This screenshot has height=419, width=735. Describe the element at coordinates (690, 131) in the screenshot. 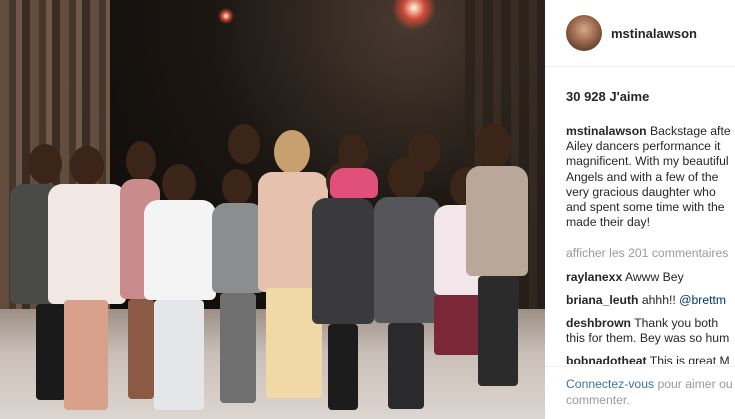

I see `caption-line: Backstage afte` at that location.